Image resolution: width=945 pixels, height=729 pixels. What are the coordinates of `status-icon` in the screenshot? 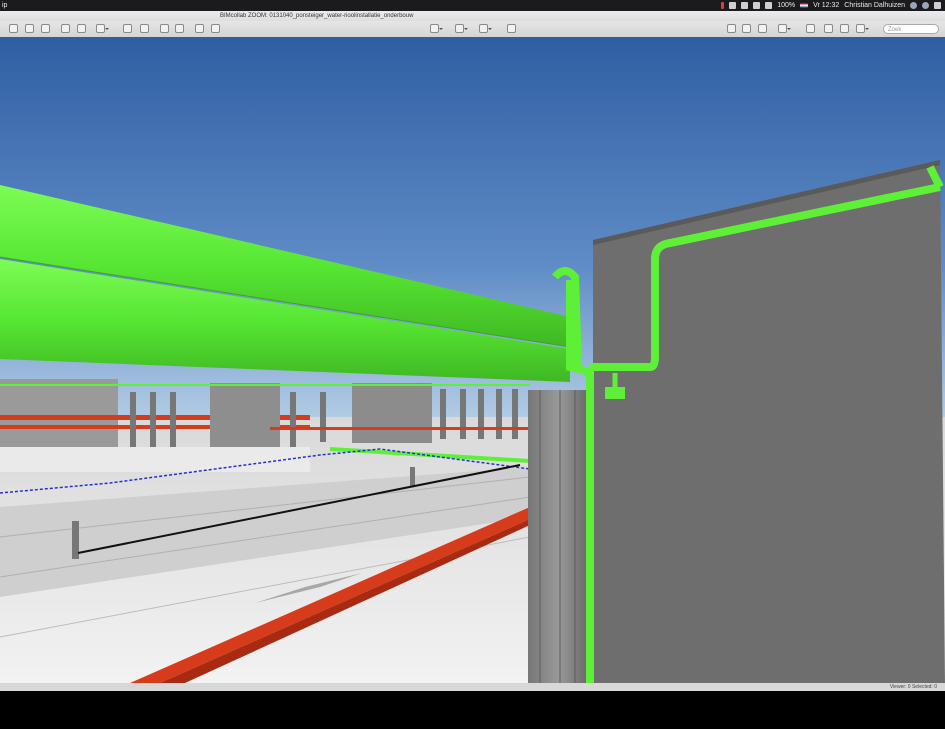 It's located at (723, 5).